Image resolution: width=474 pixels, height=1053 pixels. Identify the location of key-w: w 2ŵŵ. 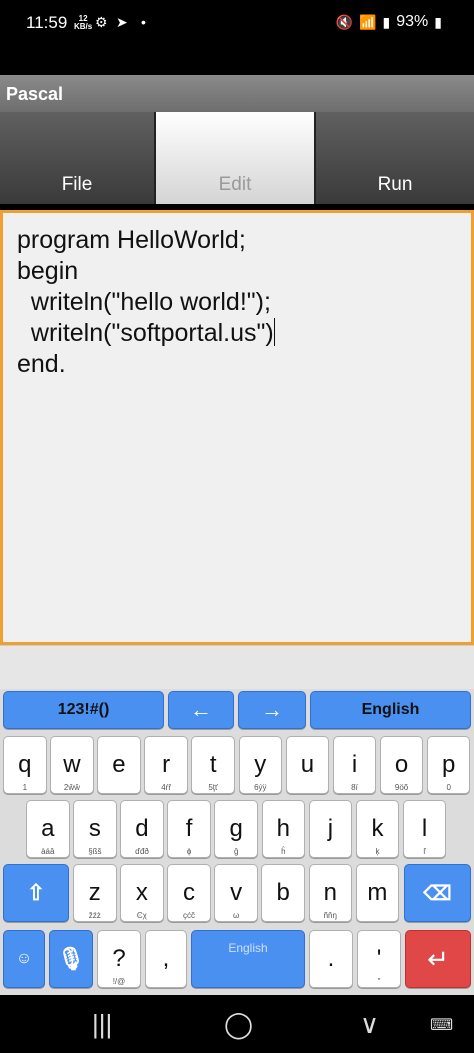
(72, 765).